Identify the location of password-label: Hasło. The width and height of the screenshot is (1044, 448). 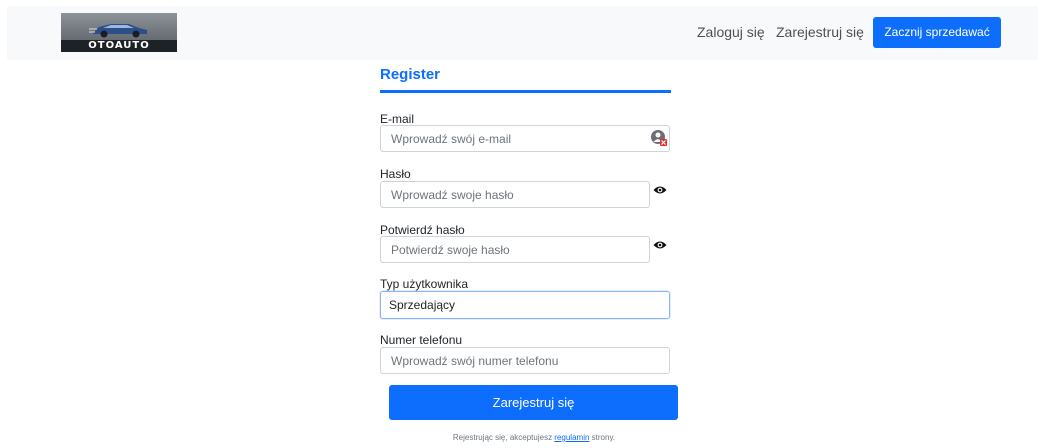
(395, 174).